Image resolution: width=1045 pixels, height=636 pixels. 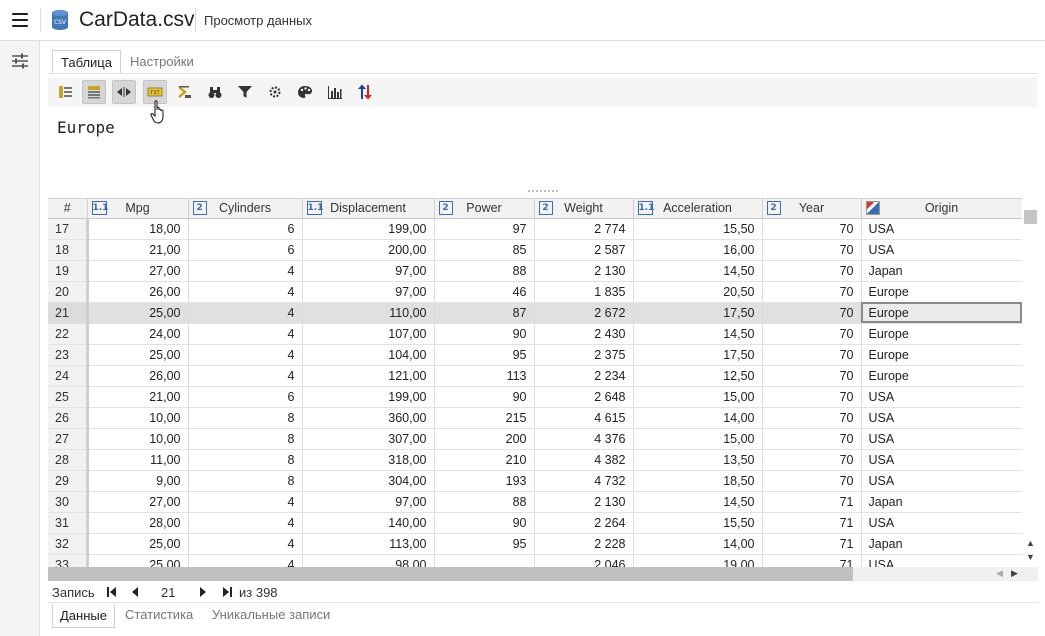 What do you see at coordinates (942, 502) in the screenshot?
I see `table-cell: Japan` at bounding box center [942, 502].